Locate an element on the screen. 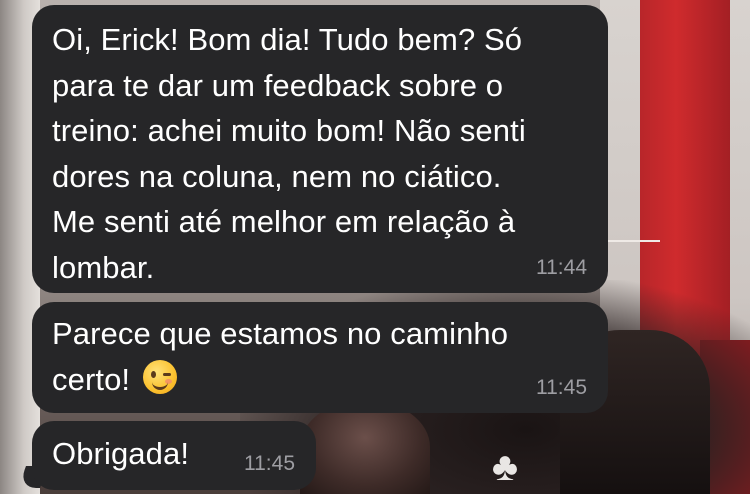 This screenshot has height=494, width=750. message-line: Parece que estamos no caminho is located at coordinates (280, 333).